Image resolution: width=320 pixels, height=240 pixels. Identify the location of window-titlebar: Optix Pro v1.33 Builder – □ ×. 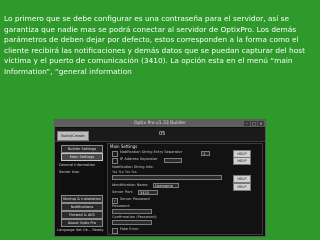
(160, 123).